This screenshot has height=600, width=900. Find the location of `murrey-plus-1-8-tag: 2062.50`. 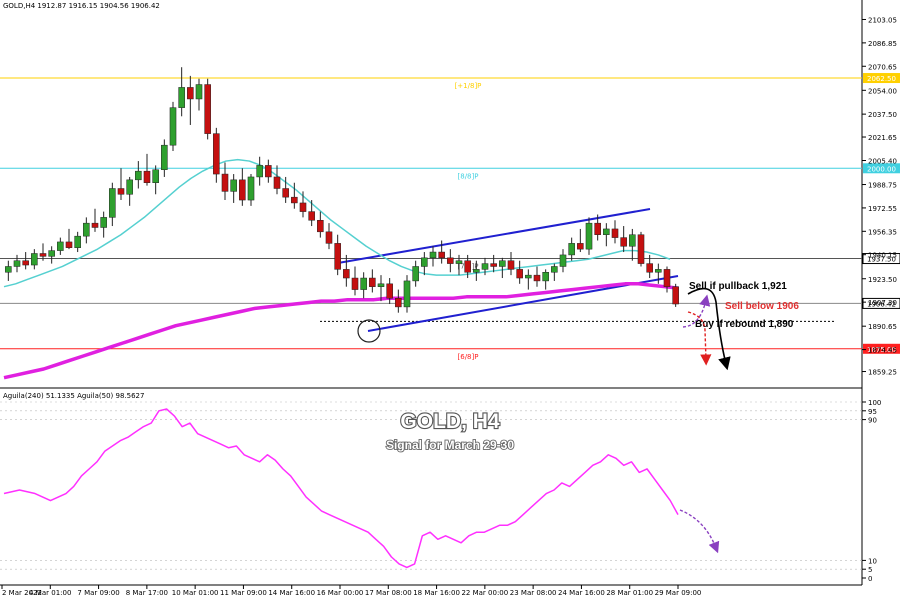

murrey-plus-1-8-tag: 2062.50 is located at coordinates (881, 79).